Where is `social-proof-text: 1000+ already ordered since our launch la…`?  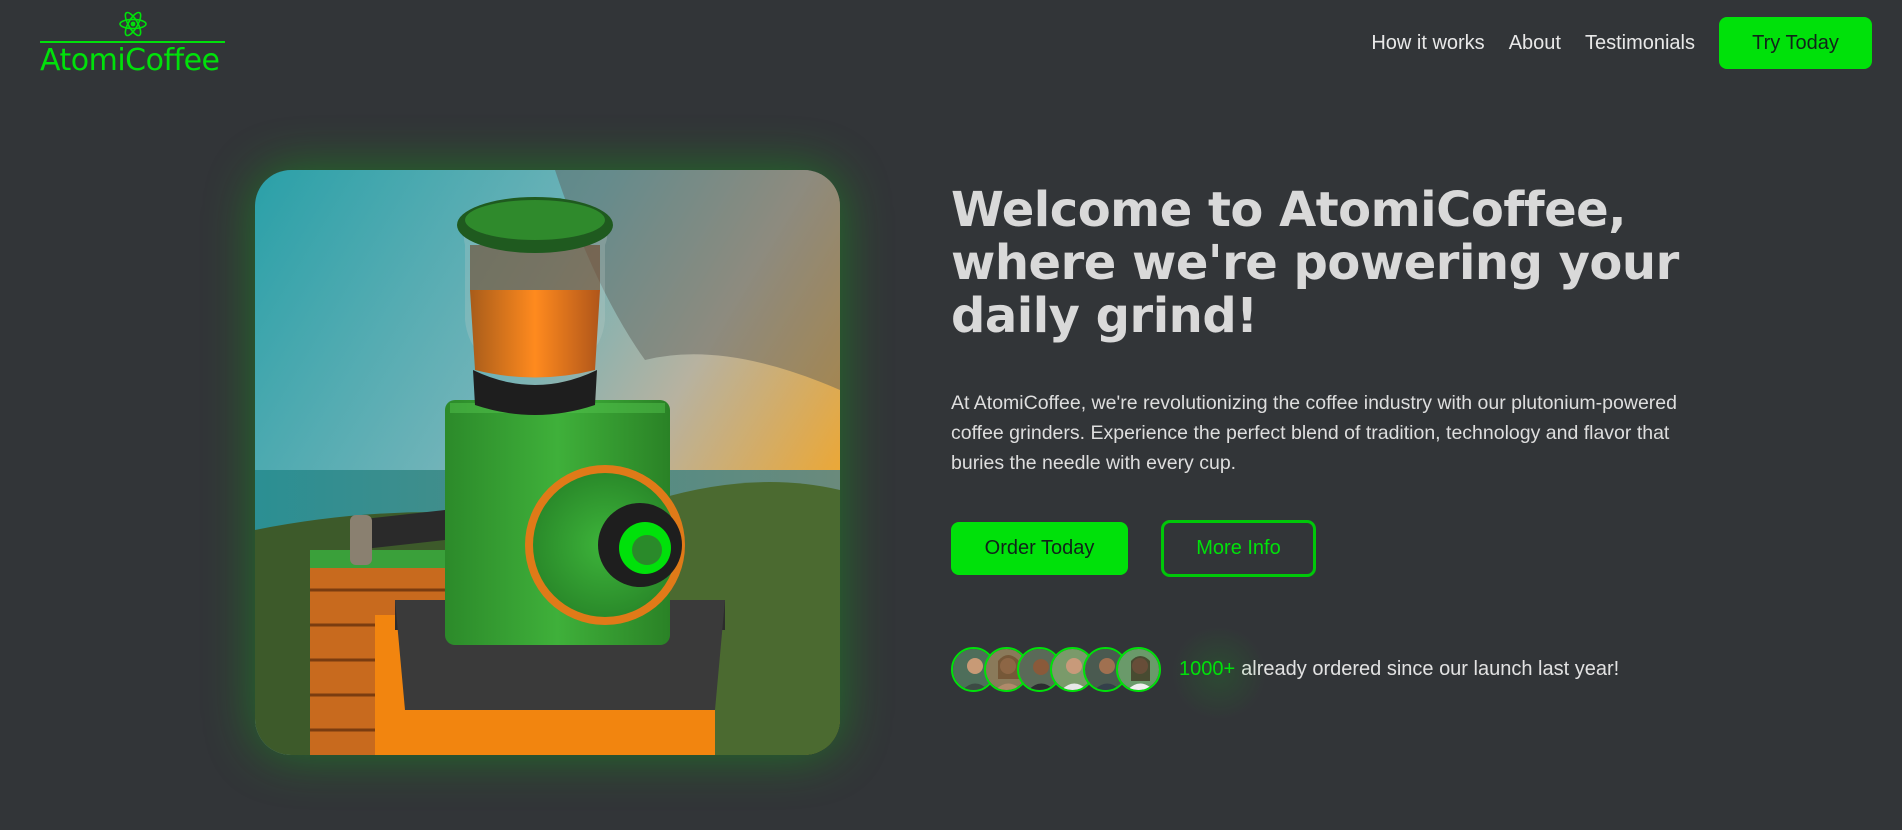 social-proof-text: 1000+ already ordered since our launch la… is located at coordinates (1394, 672).